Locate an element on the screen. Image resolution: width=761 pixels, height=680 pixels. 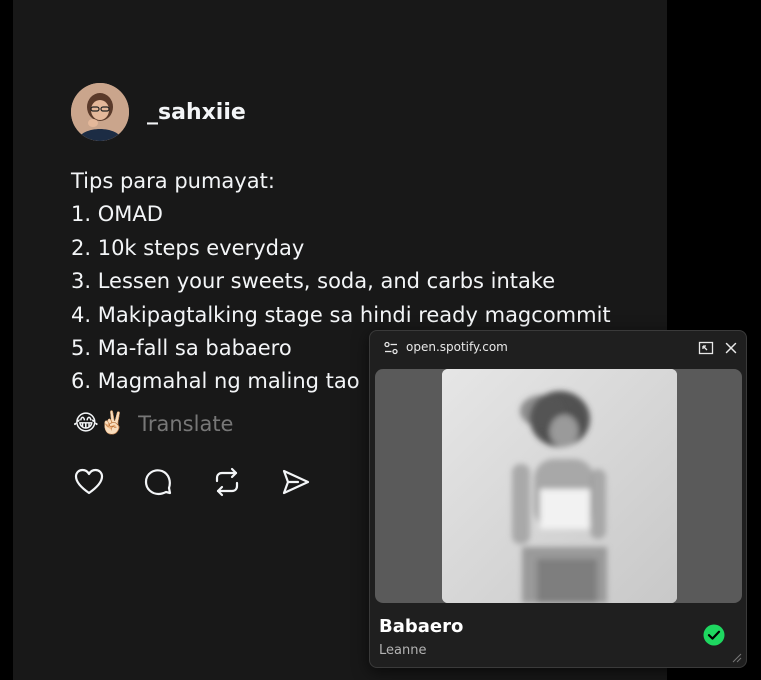
artist-name: Leanne is located at coordinates (402, 650).